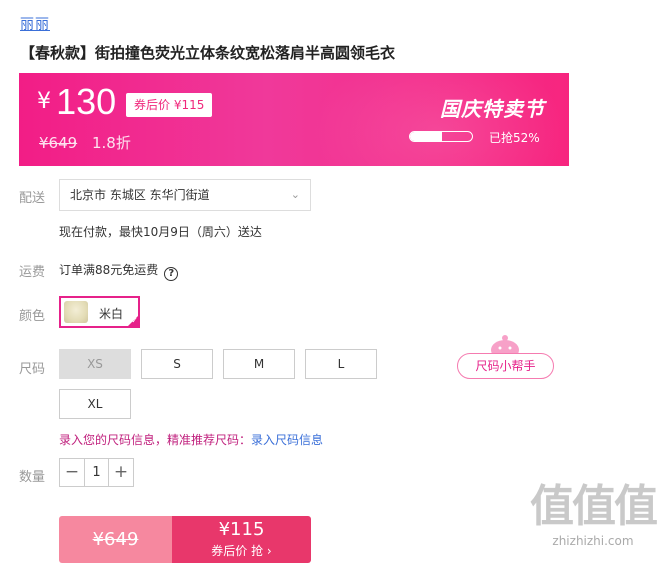  Describe the element at coordinates (72, 472) in the screenshot. I see `decrement-button: −` at that location.